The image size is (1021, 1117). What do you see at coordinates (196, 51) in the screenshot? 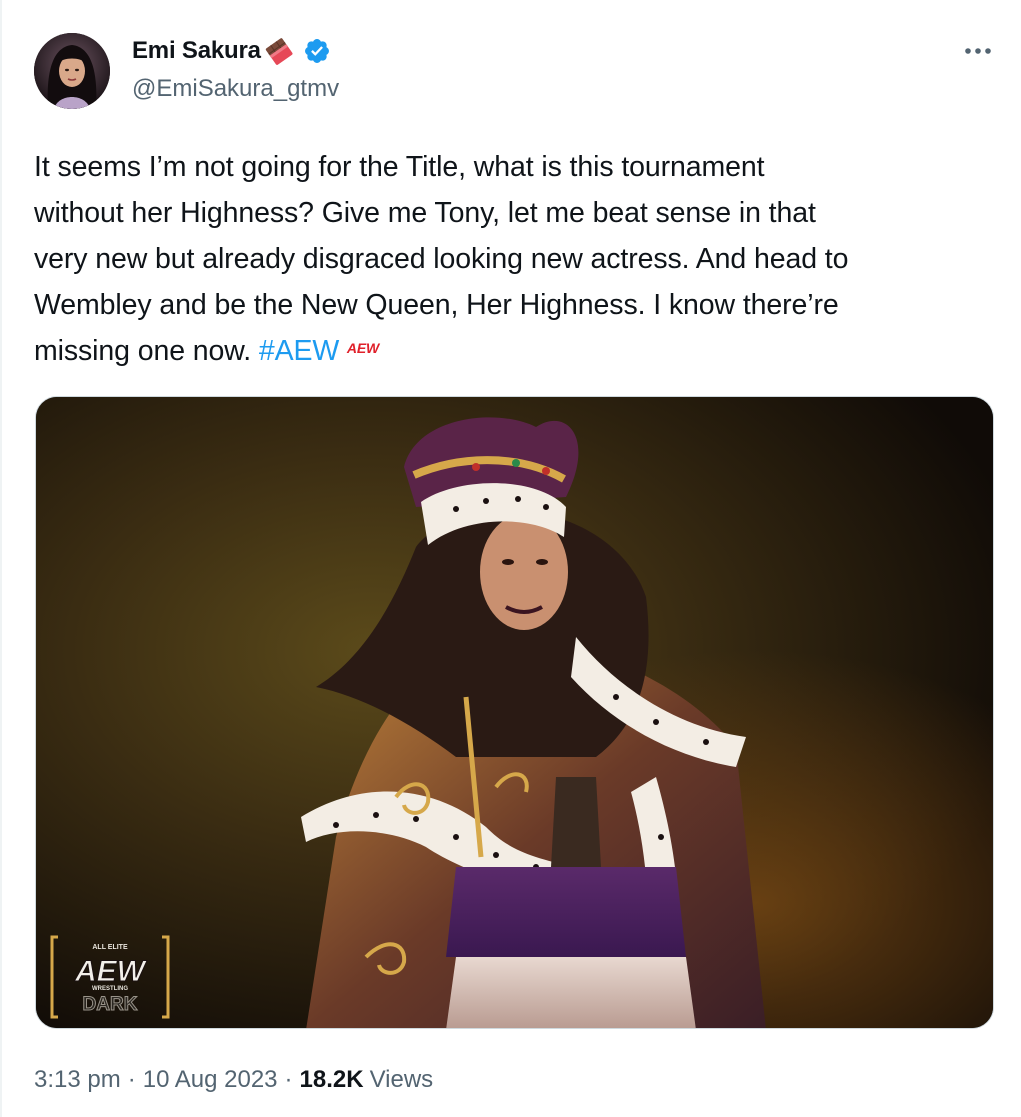
I see `author-display-name: Emi Sakura` at bounding box center [196, 51].